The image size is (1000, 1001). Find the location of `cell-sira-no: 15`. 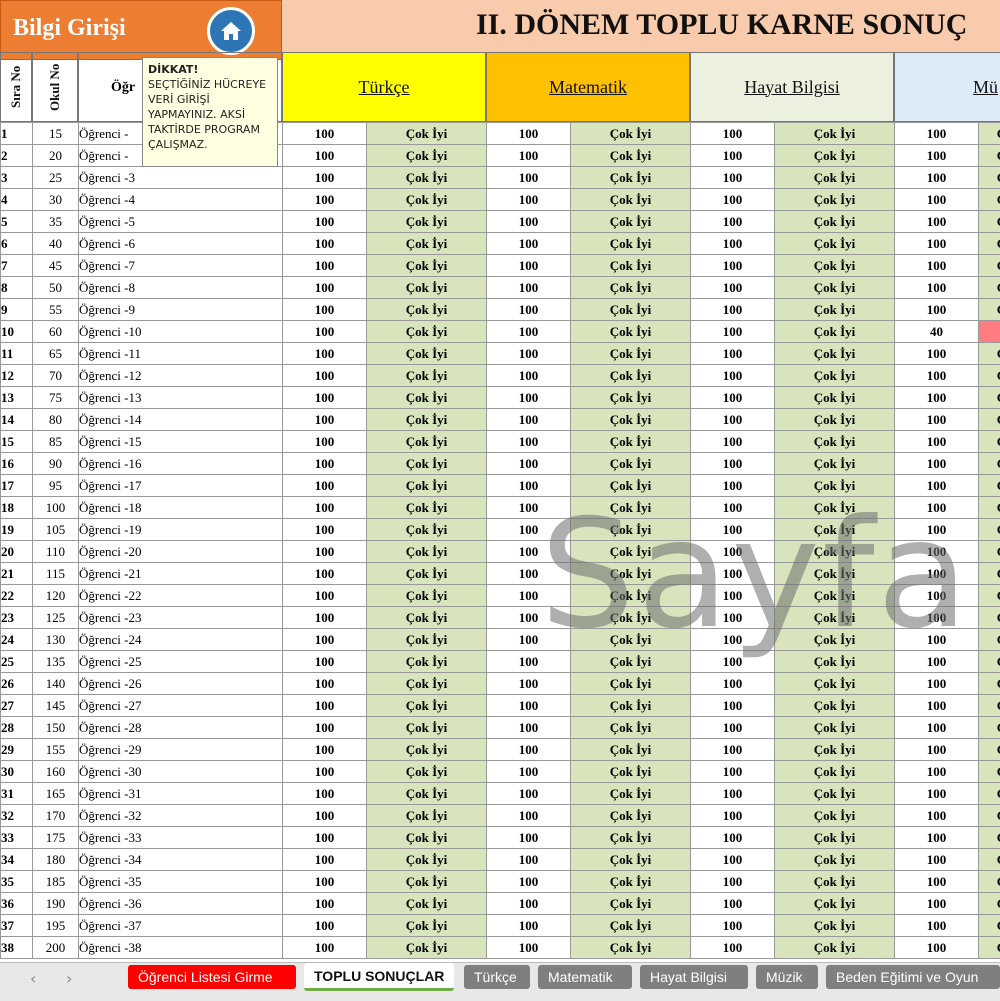

cell-sira-no: 15 is located at coordinates (17, 442).